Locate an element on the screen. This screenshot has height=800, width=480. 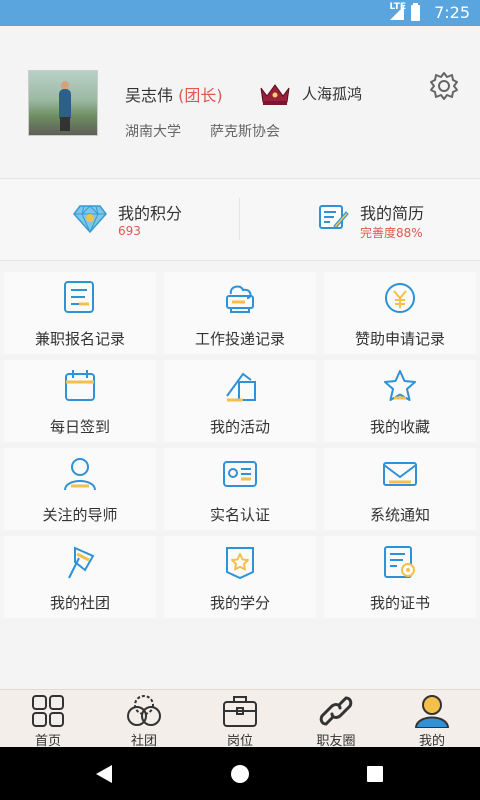
tab-friends-circle: 职友圈 is located at coordinates (336, 719).